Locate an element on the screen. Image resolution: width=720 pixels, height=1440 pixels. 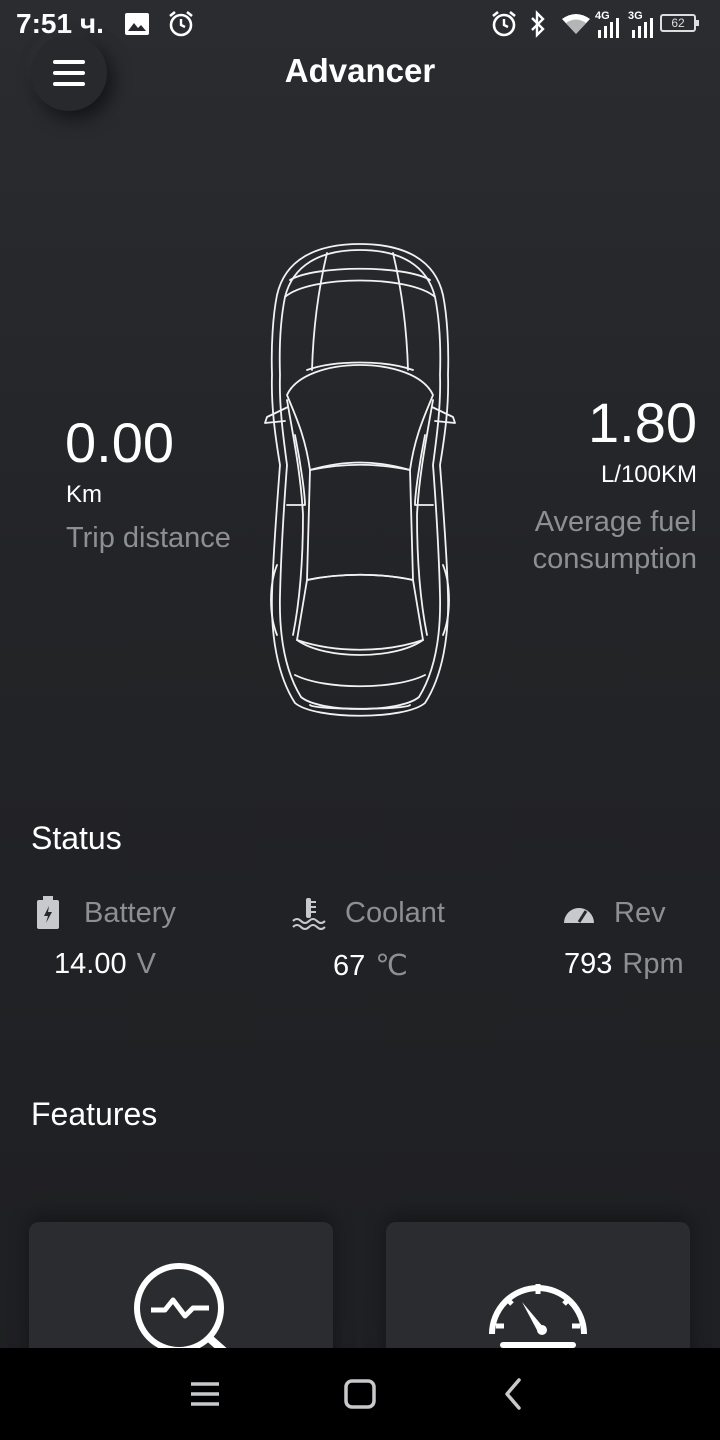
trip-distance-label: Trip distance is located at coordinates (148, 538).